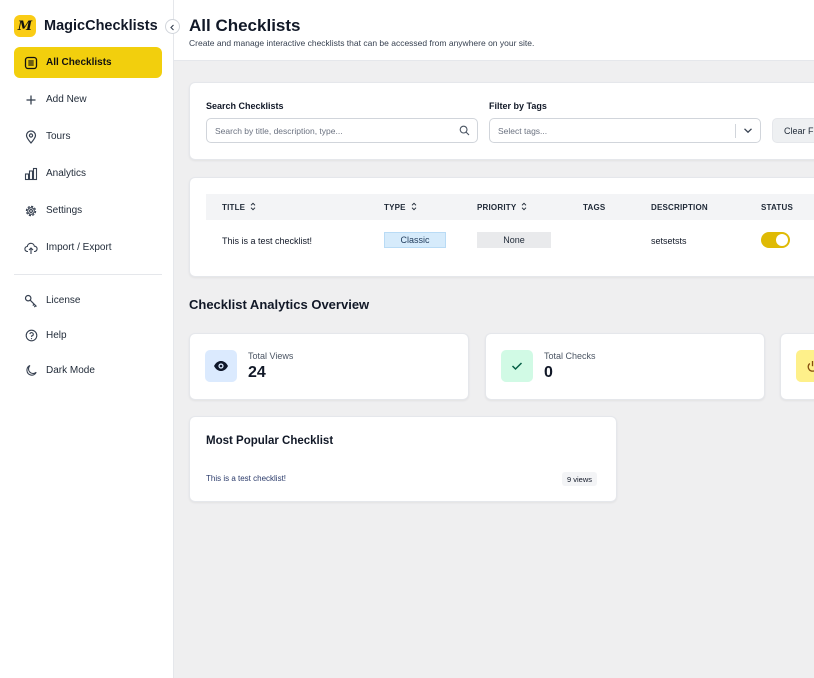  Describe the element at coordinates (234, 207) in the screenshot. I see `column-title-label: TITLE` at that location.